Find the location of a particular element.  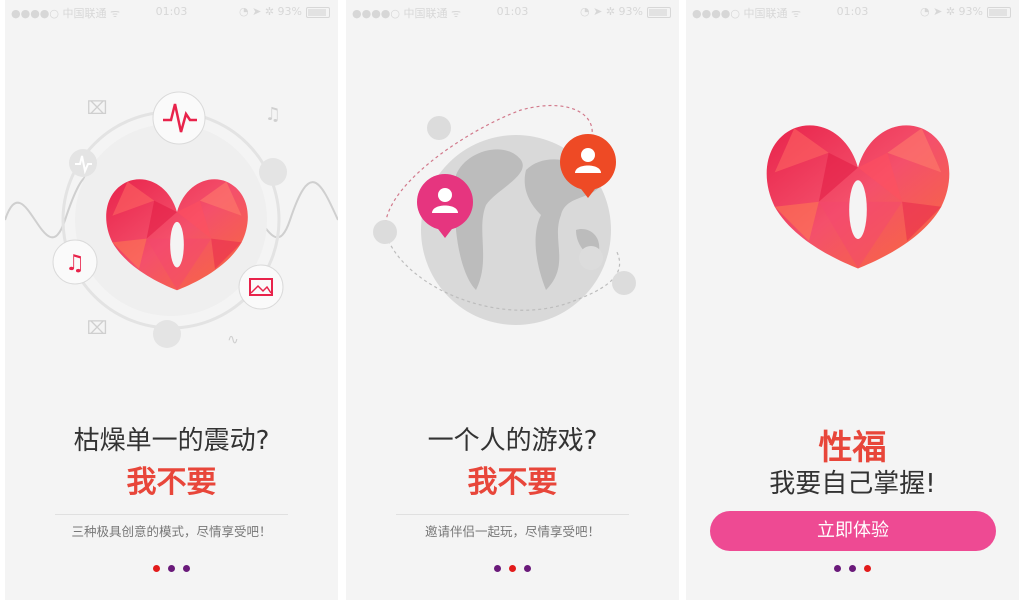

headline: 性福 is located at coordinates (852, 448).